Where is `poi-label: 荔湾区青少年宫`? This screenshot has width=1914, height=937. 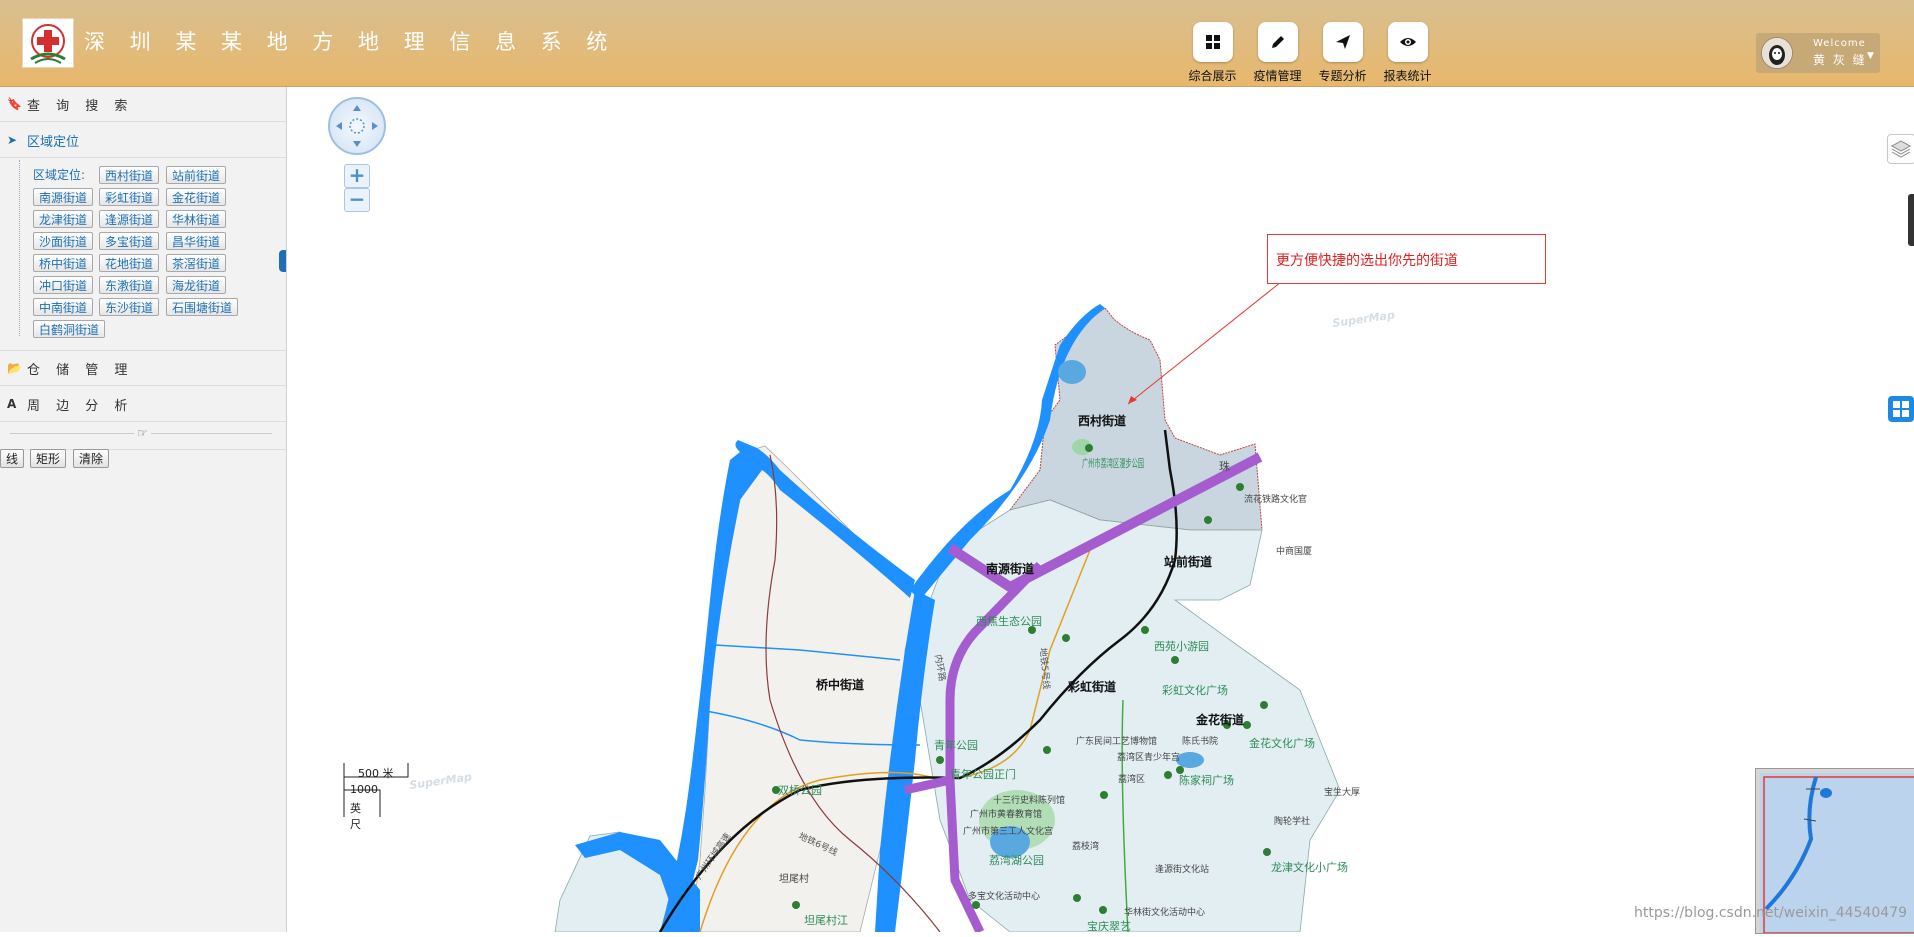
poi-label: 荔湾区青少年宫 is located at coordinates (1148, 757).